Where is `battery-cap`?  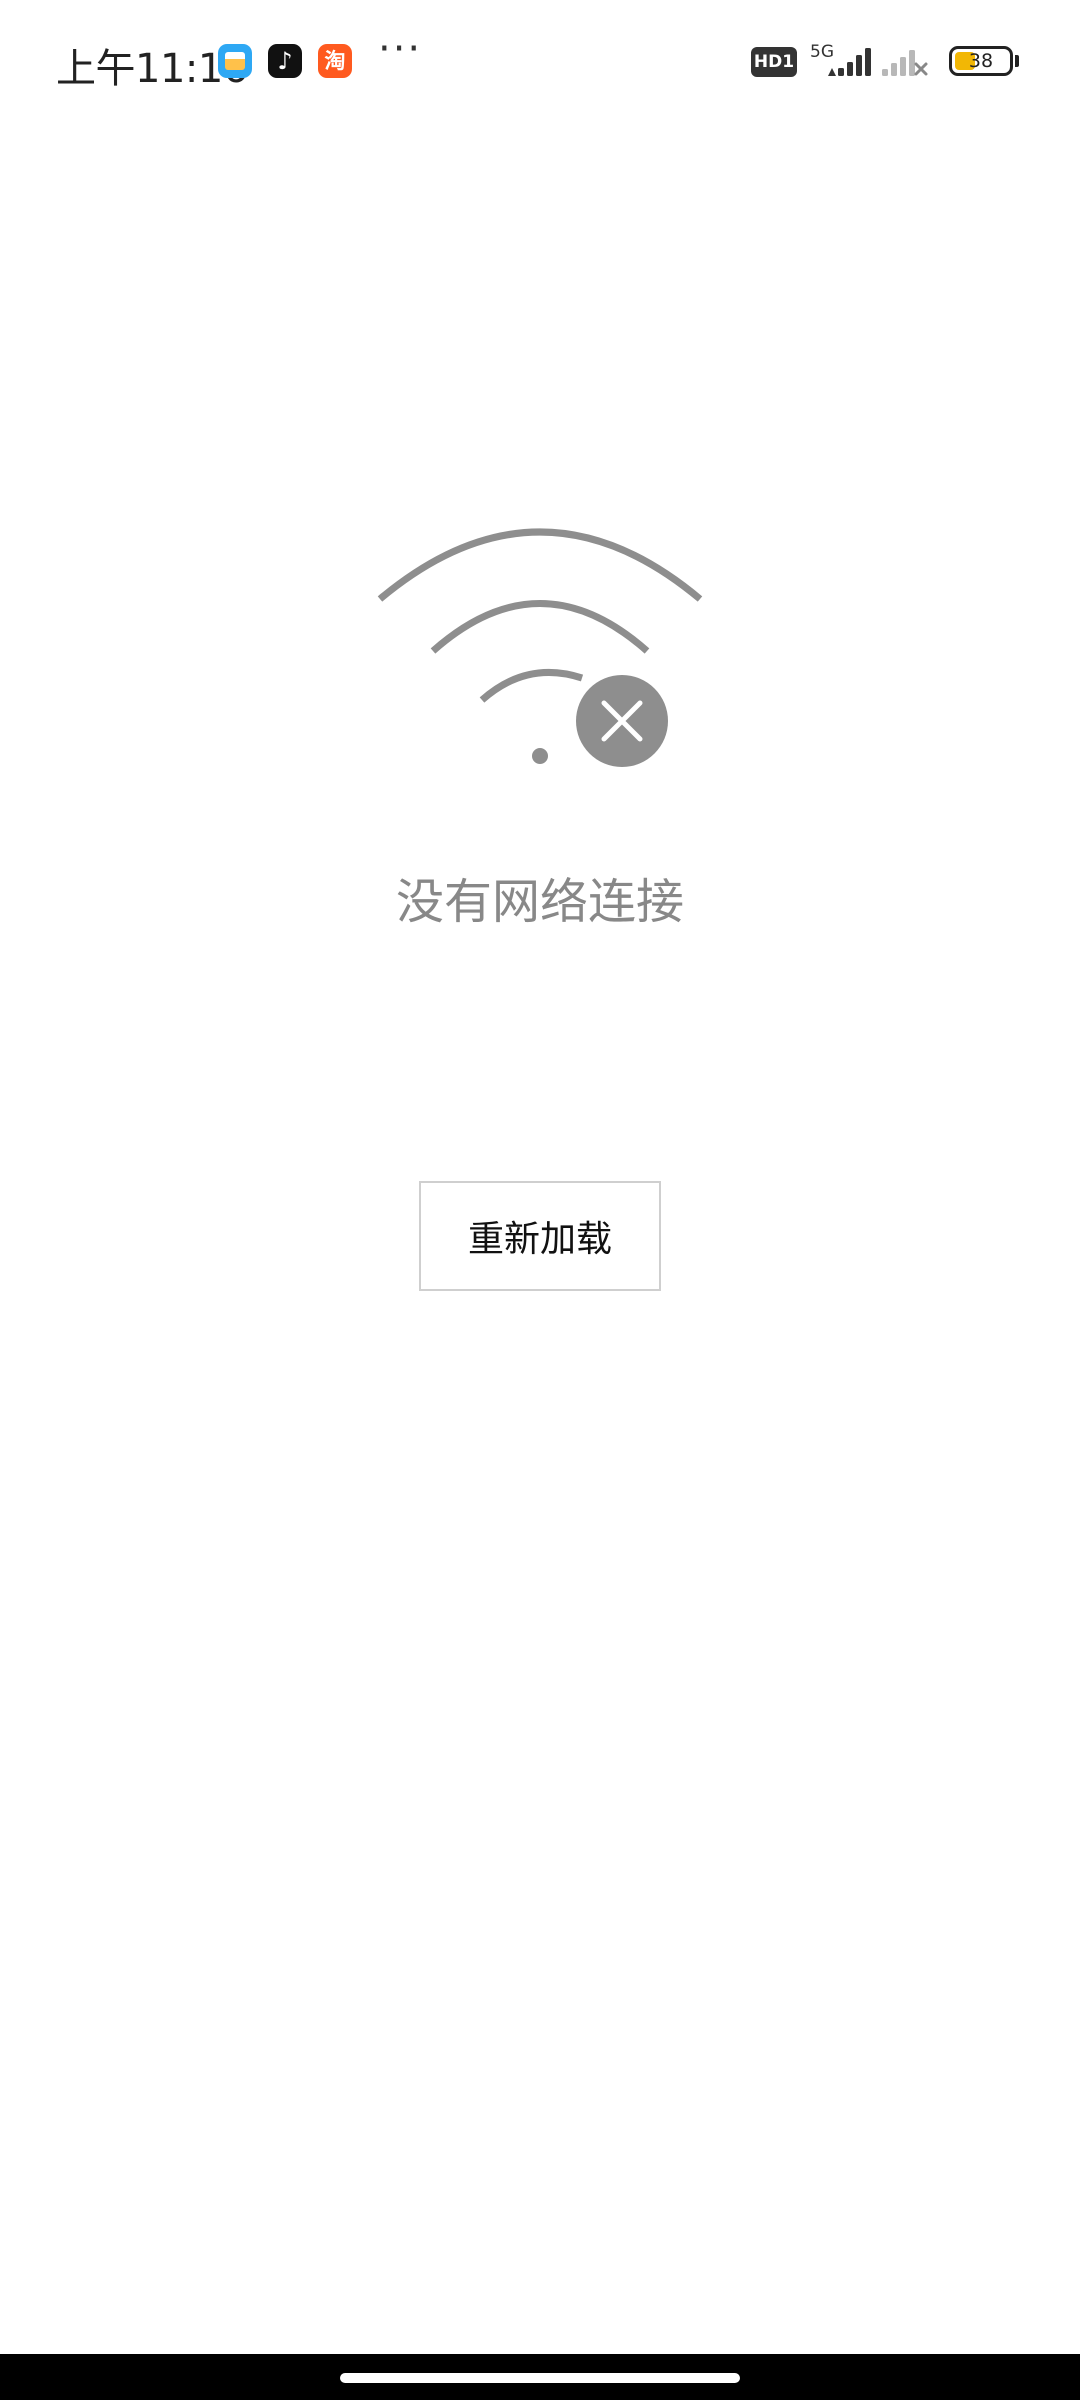
battery-cap is located at coordinates (1017, 61).